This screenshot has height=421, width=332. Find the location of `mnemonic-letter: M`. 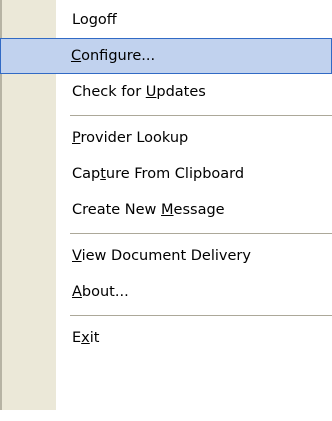

mnemonic-letter: M is located at coordinates (167, 210).